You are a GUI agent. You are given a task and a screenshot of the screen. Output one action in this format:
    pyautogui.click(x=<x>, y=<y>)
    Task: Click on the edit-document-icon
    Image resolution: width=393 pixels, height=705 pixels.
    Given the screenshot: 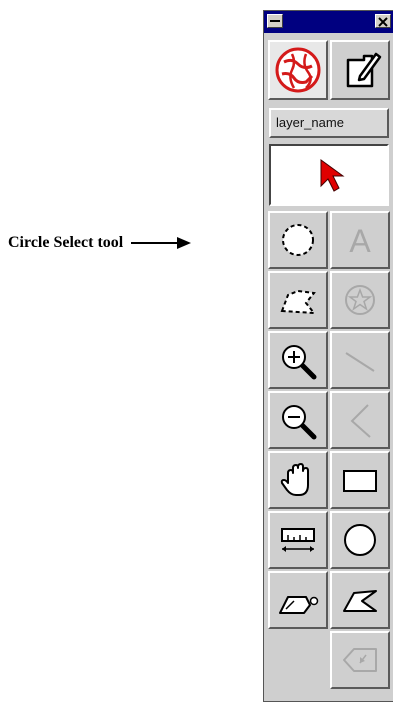 What is the action you would take?
    pyautogui.click(x=364, y=70)
    